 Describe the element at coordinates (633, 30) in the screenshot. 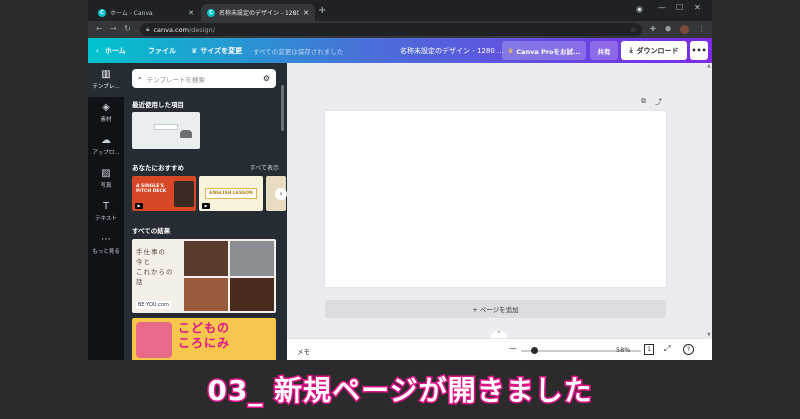

I see `bookmark-star-icon: ☆` at that location.